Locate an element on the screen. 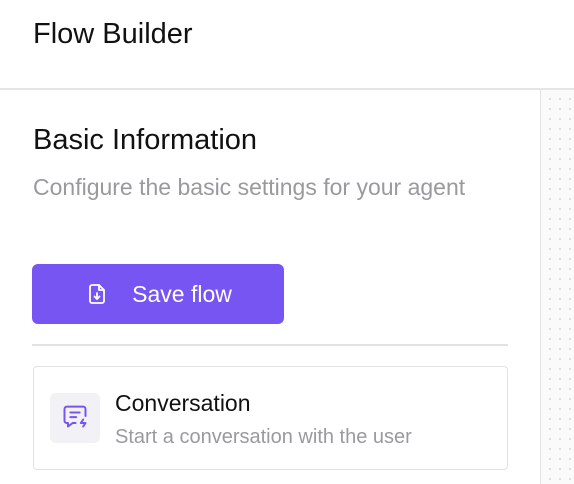 This screenshot has height=484, width=574. divider is located at coordinates (270, 345).